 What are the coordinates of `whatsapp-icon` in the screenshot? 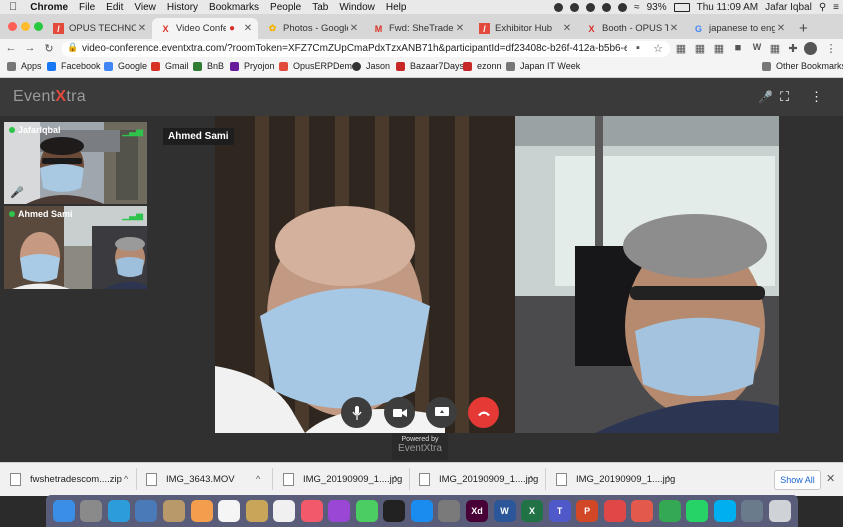 It's located at (697, 511).